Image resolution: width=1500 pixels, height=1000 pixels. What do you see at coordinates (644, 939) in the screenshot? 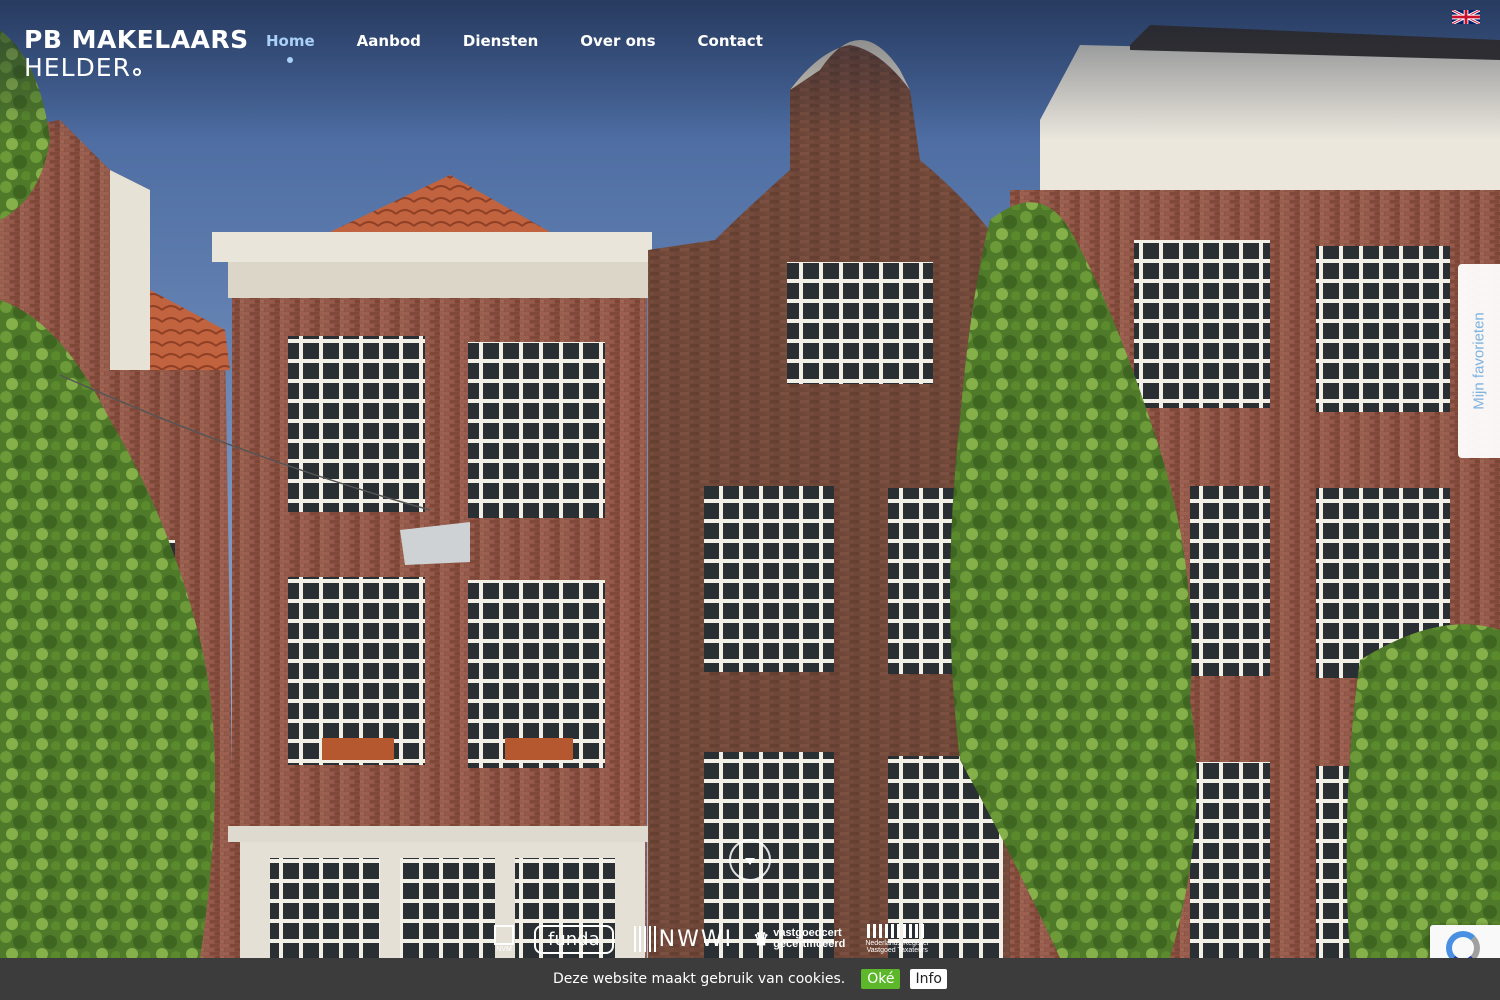
I see `nwwi-bars-icon` at bounding box center [644, 939].